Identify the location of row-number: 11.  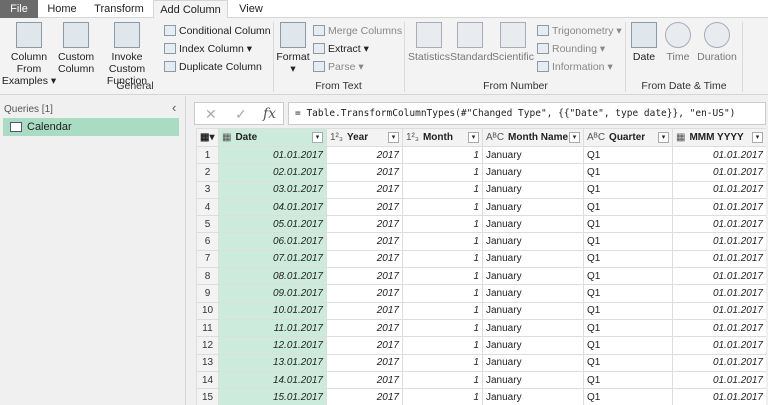
(207, 328).